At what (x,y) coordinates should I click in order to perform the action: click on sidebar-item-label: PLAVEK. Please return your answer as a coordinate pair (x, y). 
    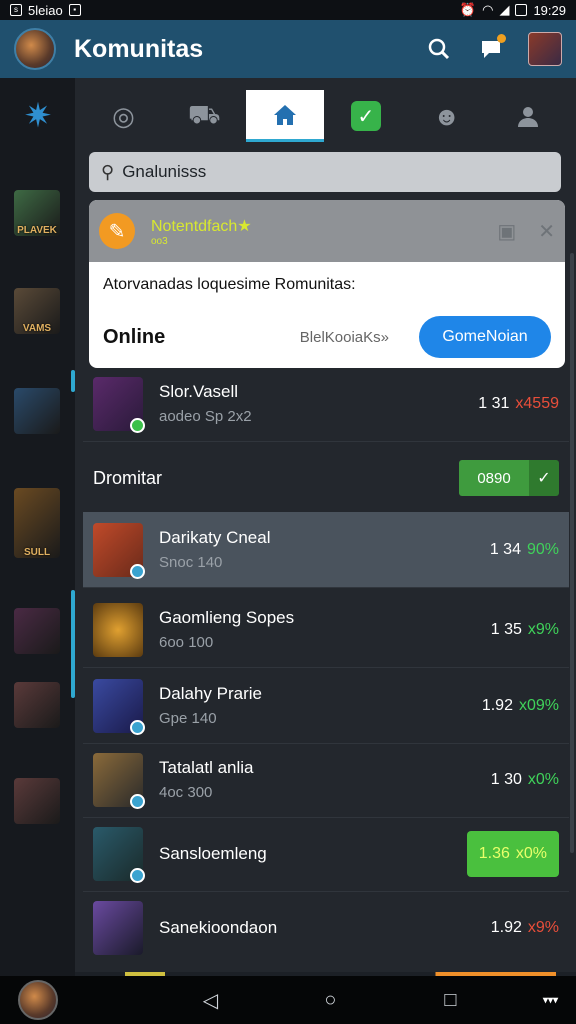
    Looking at the image, I should click on (37, 230).